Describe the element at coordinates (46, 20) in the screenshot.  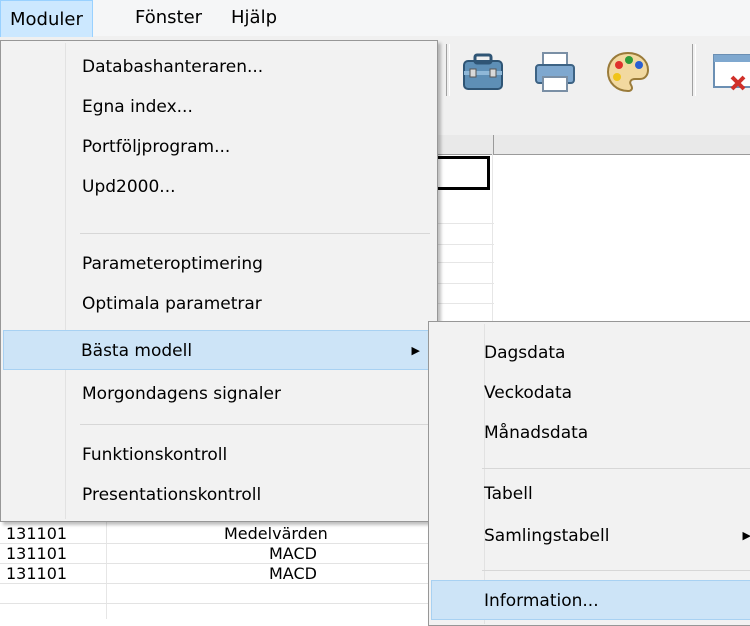
I see `menu-moduler: Moduler` at that location.